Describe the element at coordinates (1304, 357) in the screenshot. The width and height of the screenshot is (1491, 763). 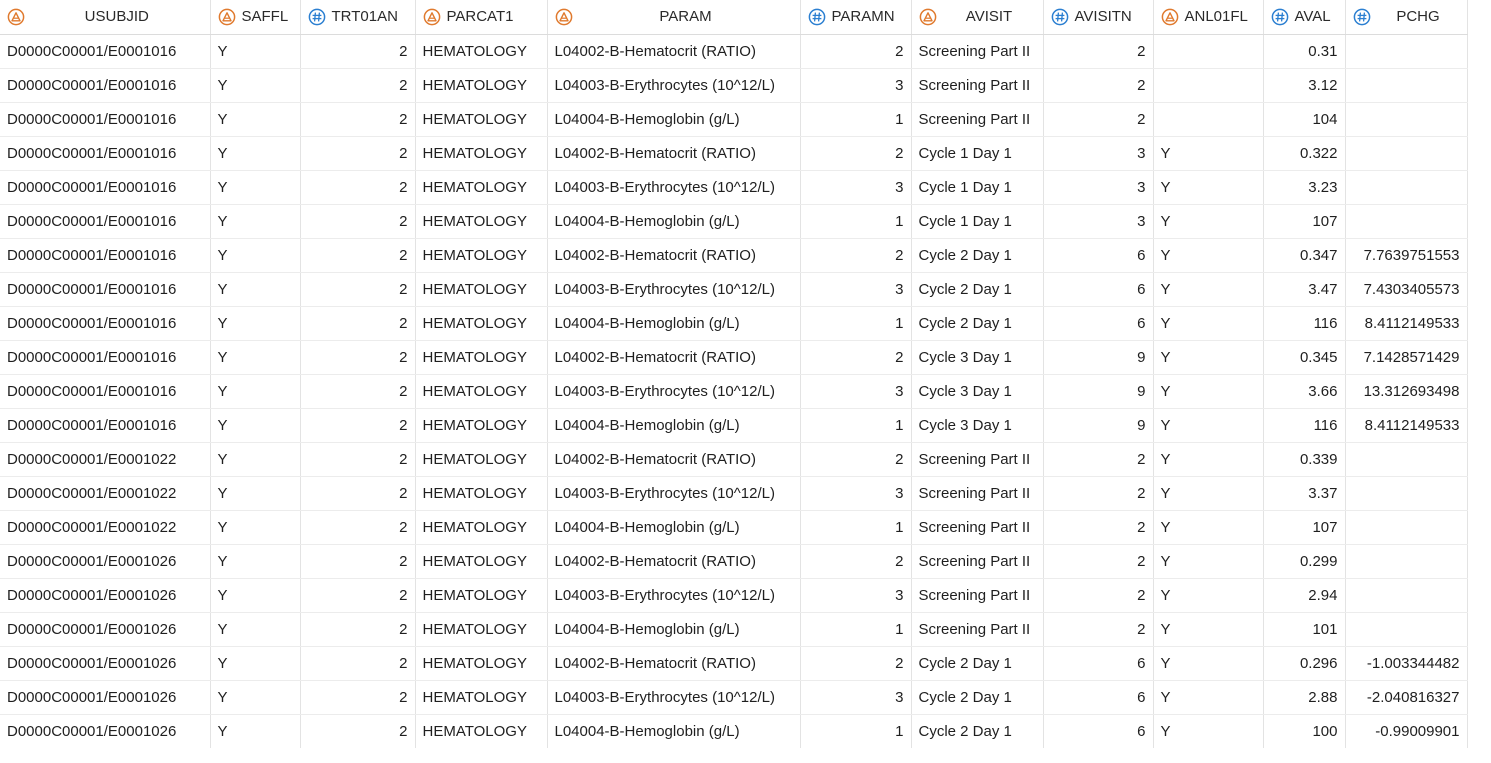
I see `cell-aval: 0.345` at that location.